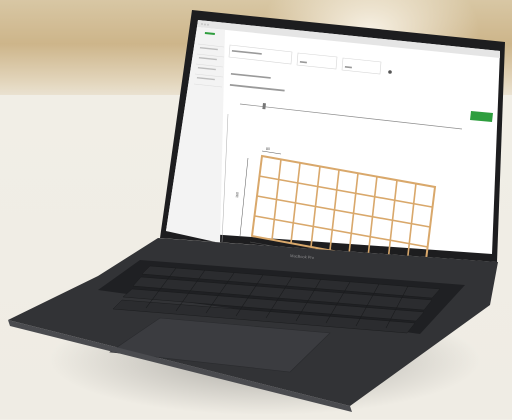 This screenshot has height=420, width=512. Describe the element at coordinates (264, 106) in the screenshot. I see `zoom-slider-knob` at that location.